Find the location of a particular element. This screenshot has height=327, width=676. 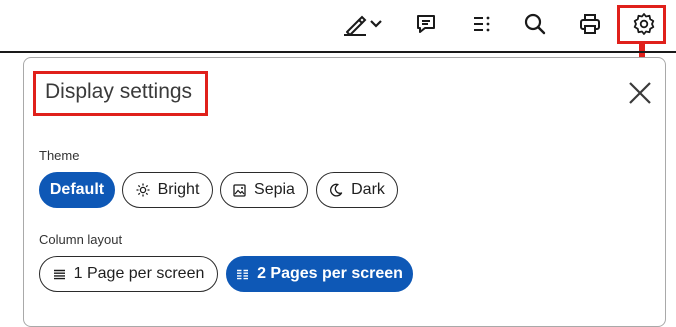

theme-sepia-button: Sepia is located at coordinates (264, 190).